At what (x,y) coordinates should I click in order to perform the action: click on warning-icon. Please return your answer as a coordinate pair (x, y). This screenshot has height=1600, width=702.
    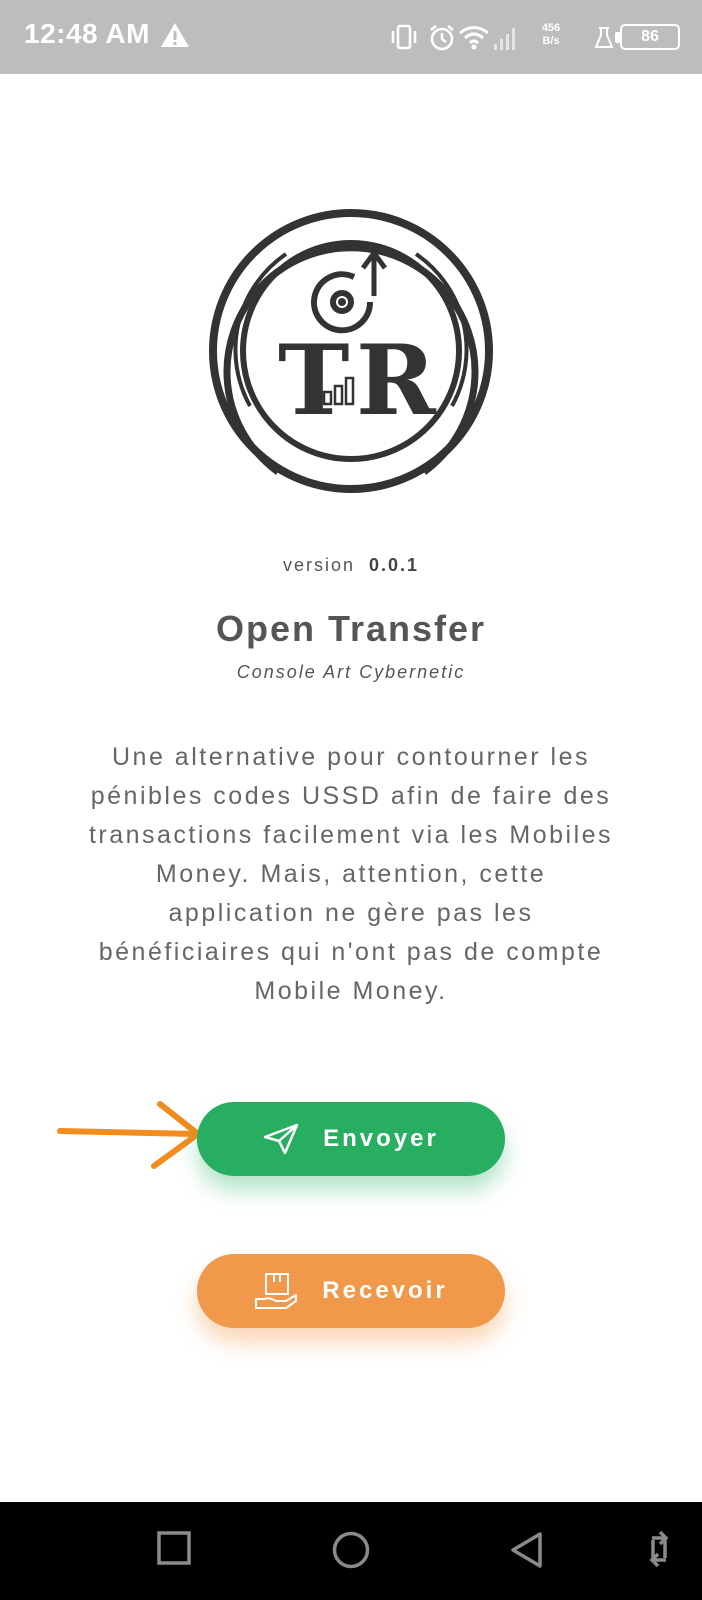
    Looking at the image, I should click on (175, 35).